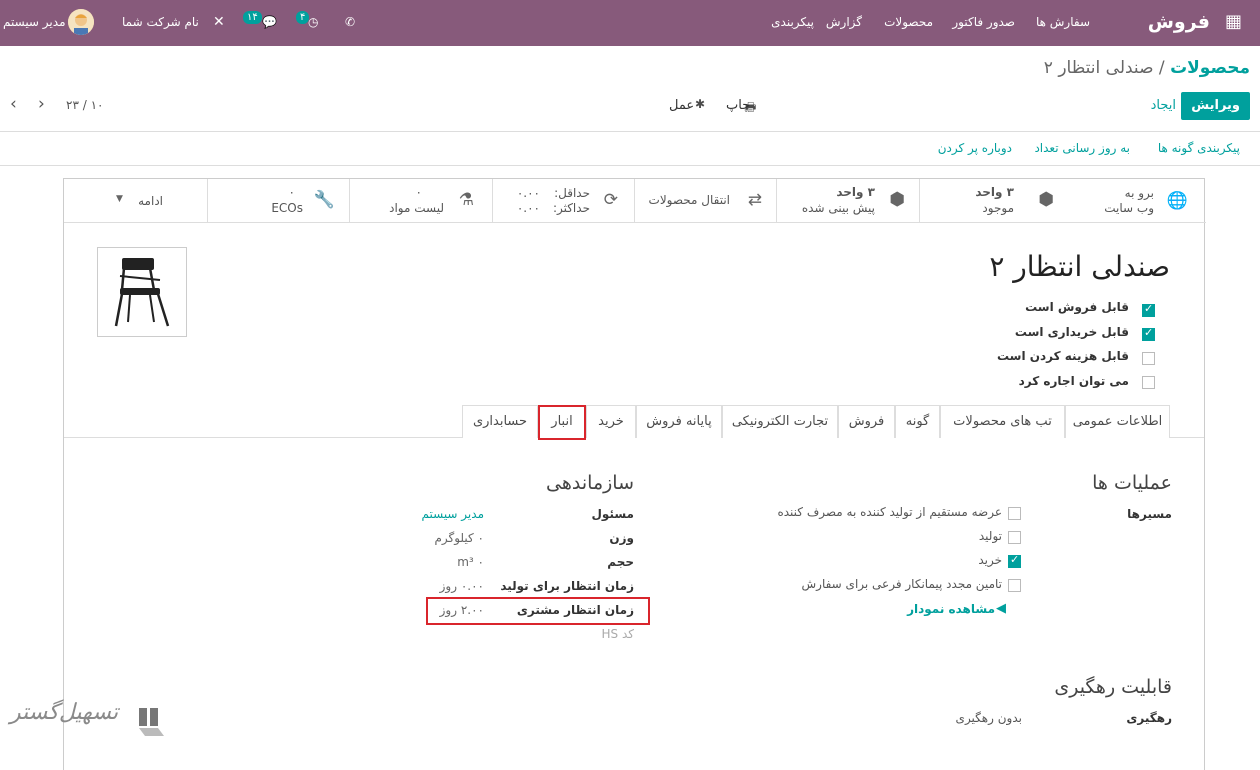 The height and width of the screenshot is (770, 1260). I want to click on tools-icon: ✕, so click(219, 23).